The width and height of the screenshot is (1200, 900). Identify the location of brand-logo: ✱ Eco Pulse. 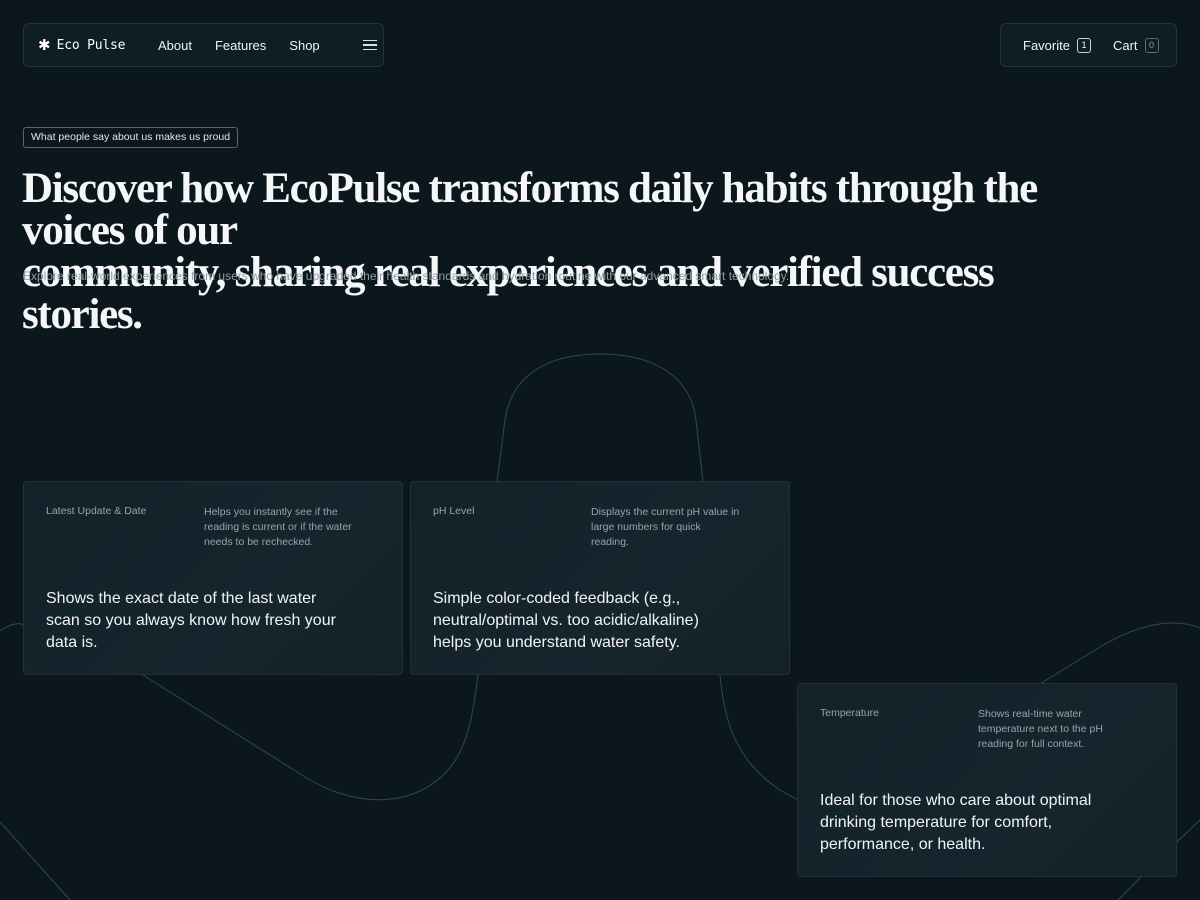
(98, 45).